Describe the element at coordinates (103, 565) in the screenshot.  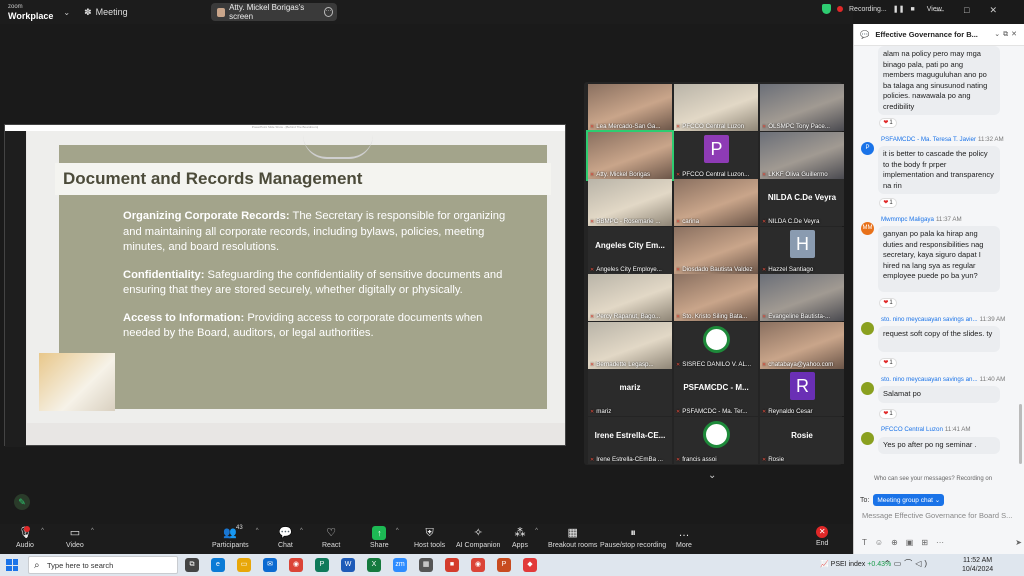
I see `taskbar-search: Type here to search` at that location.